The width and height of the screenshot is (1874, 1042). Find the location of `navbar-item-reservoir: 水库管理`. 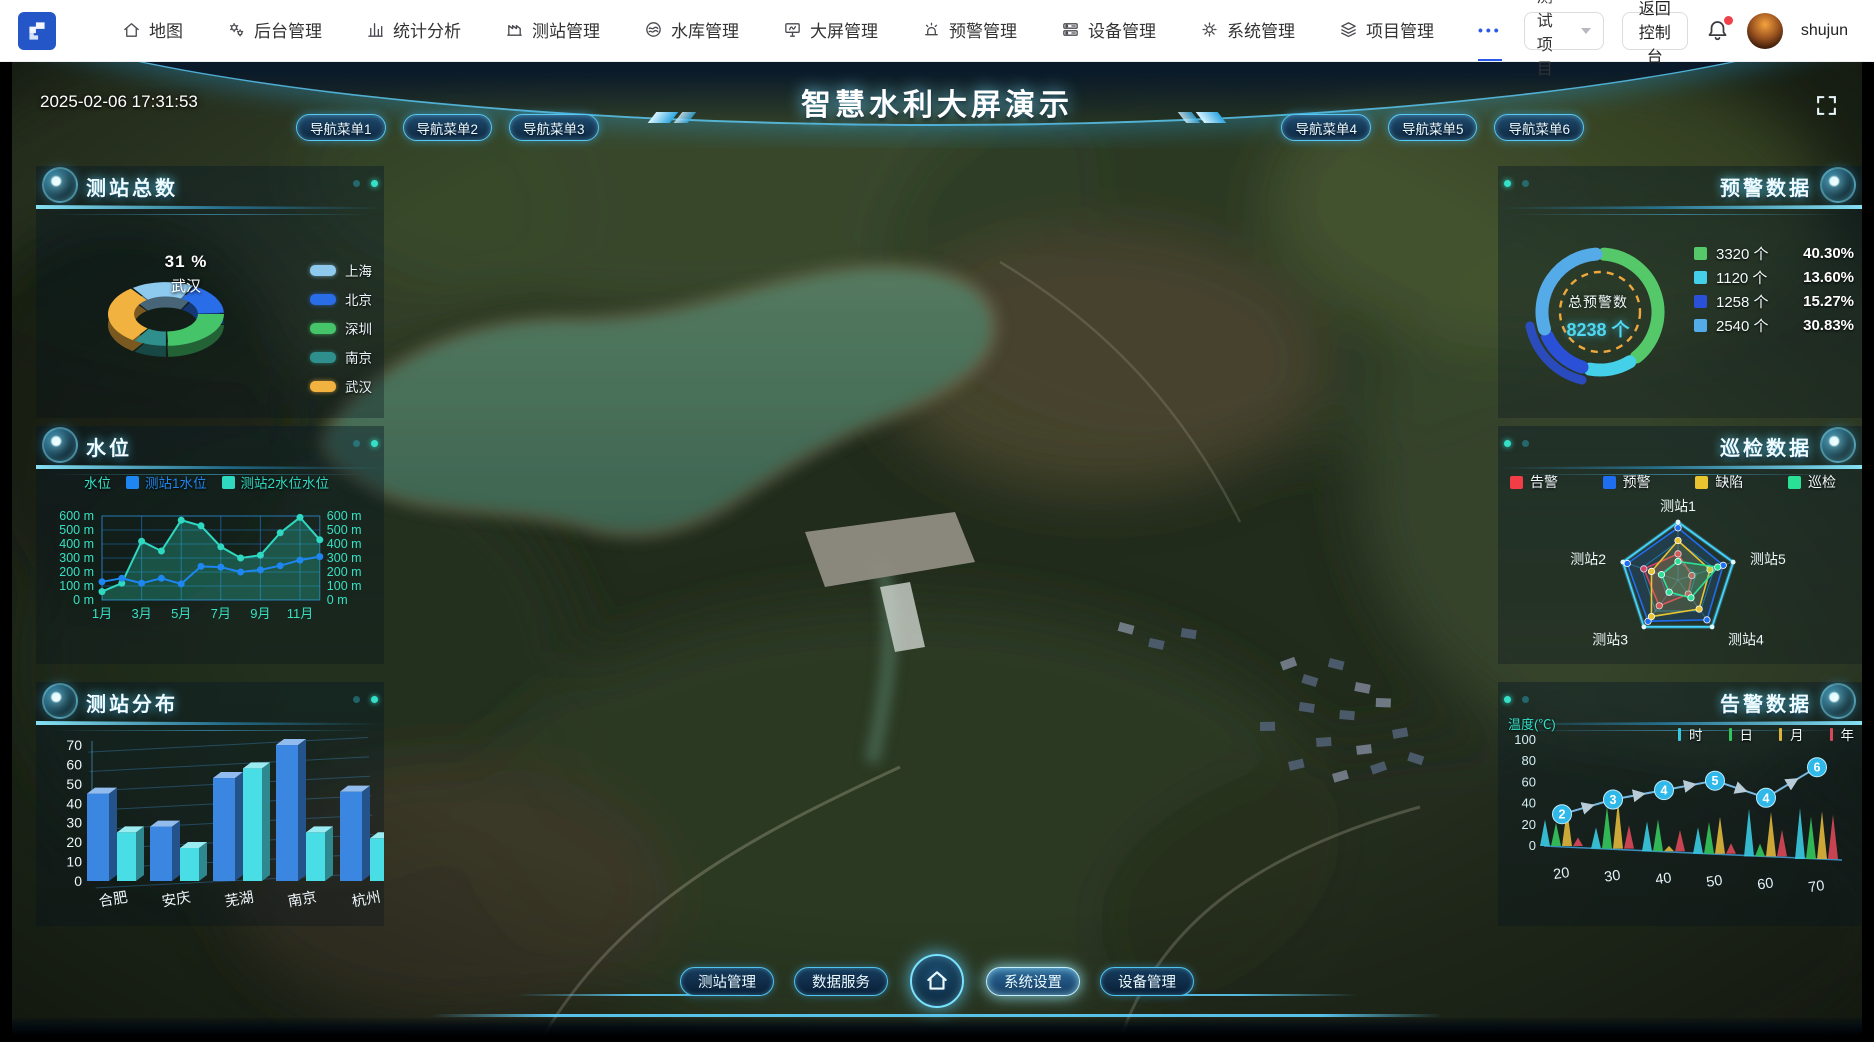

navbar-item-reservoir: 水库管理 is located at coordinates (691, 30).